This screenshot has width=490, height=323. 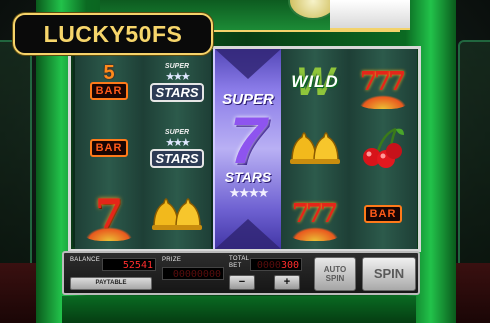 What do you see at coordinates (370, 15) in the screenshot?
I see `cabinet-top-light` at bounding box center [370, 15].